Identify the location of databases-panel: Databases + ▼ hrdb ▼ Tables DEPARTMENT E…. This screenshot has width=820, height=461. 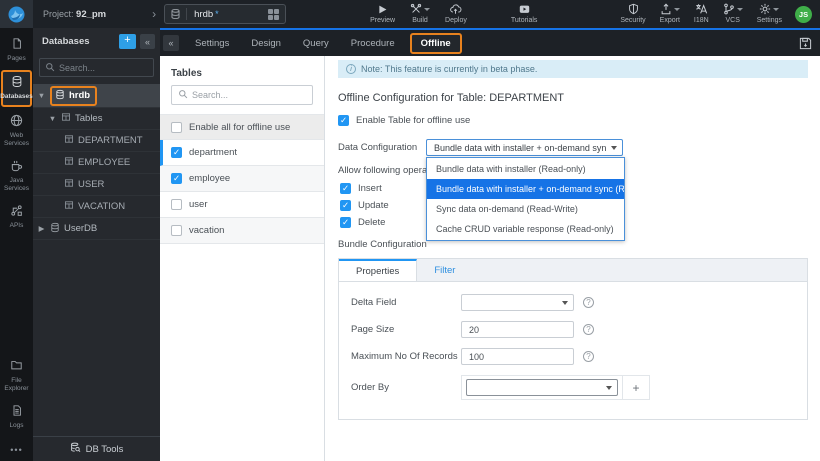
(96, 244).